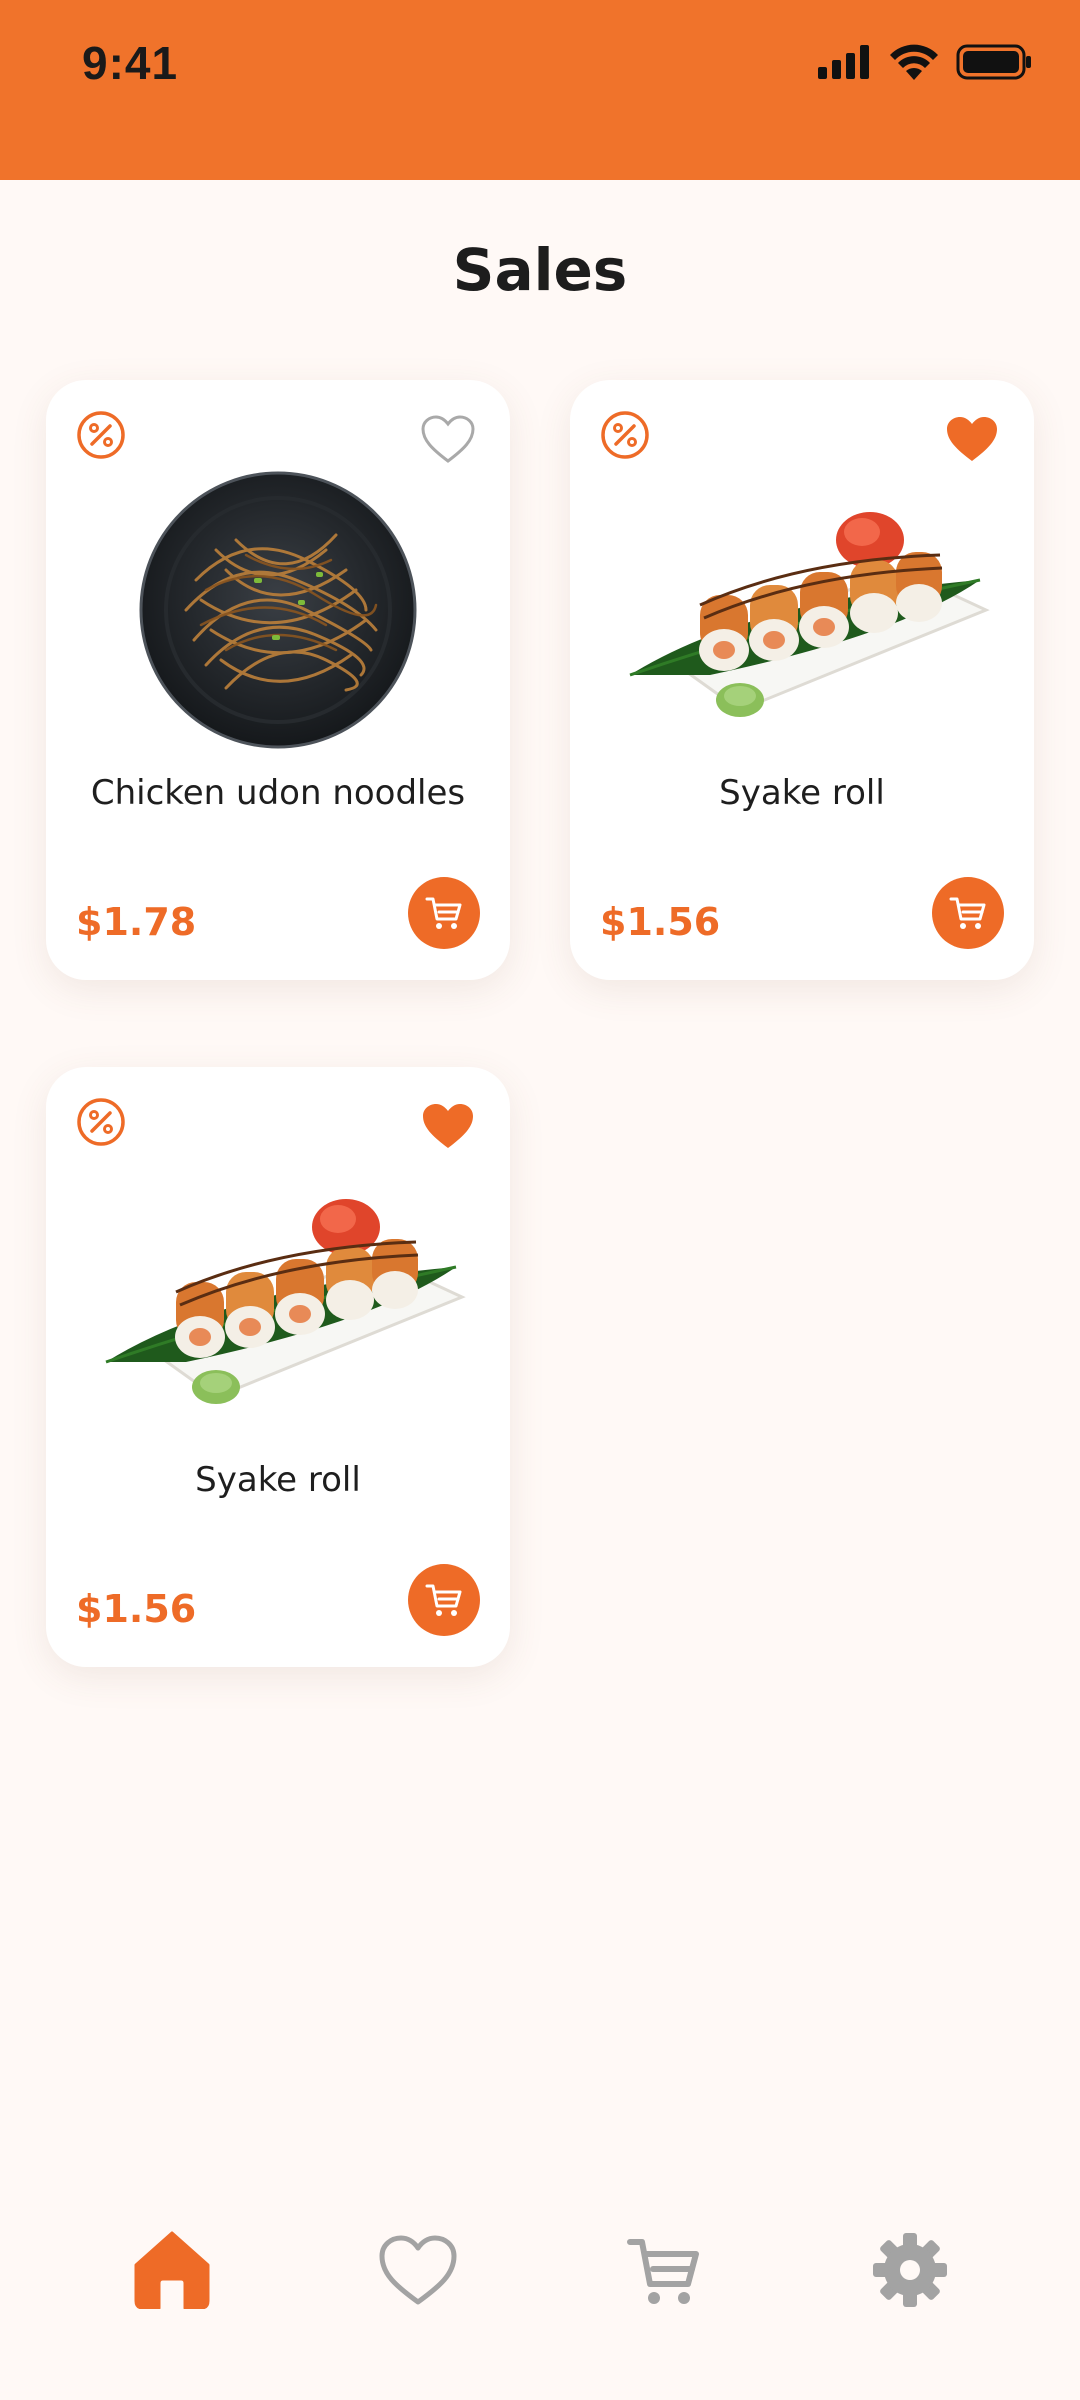 This screenshot has height=2400, width=1080. Describe the element at coordinates (136, 922) in the screenshot. I see `dish-price: $1.78` at that location.